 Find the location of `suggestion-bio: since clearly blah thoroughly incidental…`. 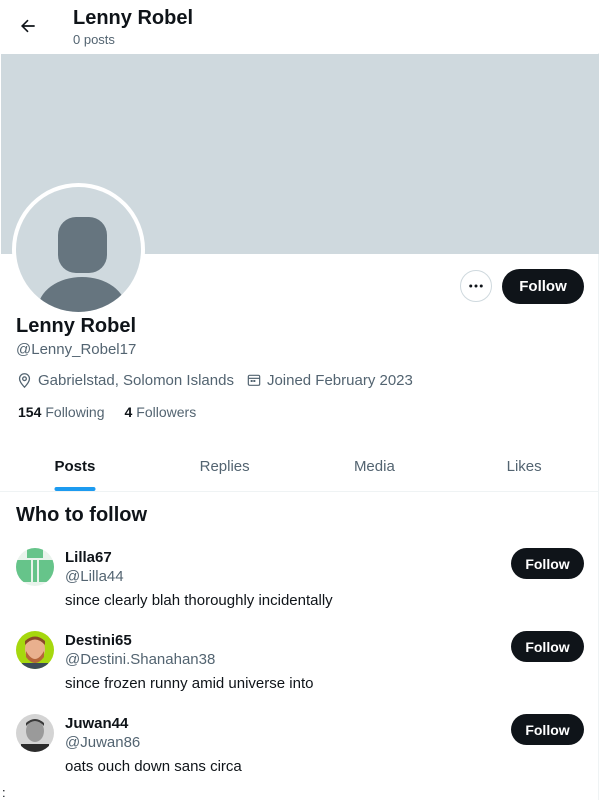

suggestion-bio: since clearly blah thoroughly incidental… is located at coordinates (199, 600).